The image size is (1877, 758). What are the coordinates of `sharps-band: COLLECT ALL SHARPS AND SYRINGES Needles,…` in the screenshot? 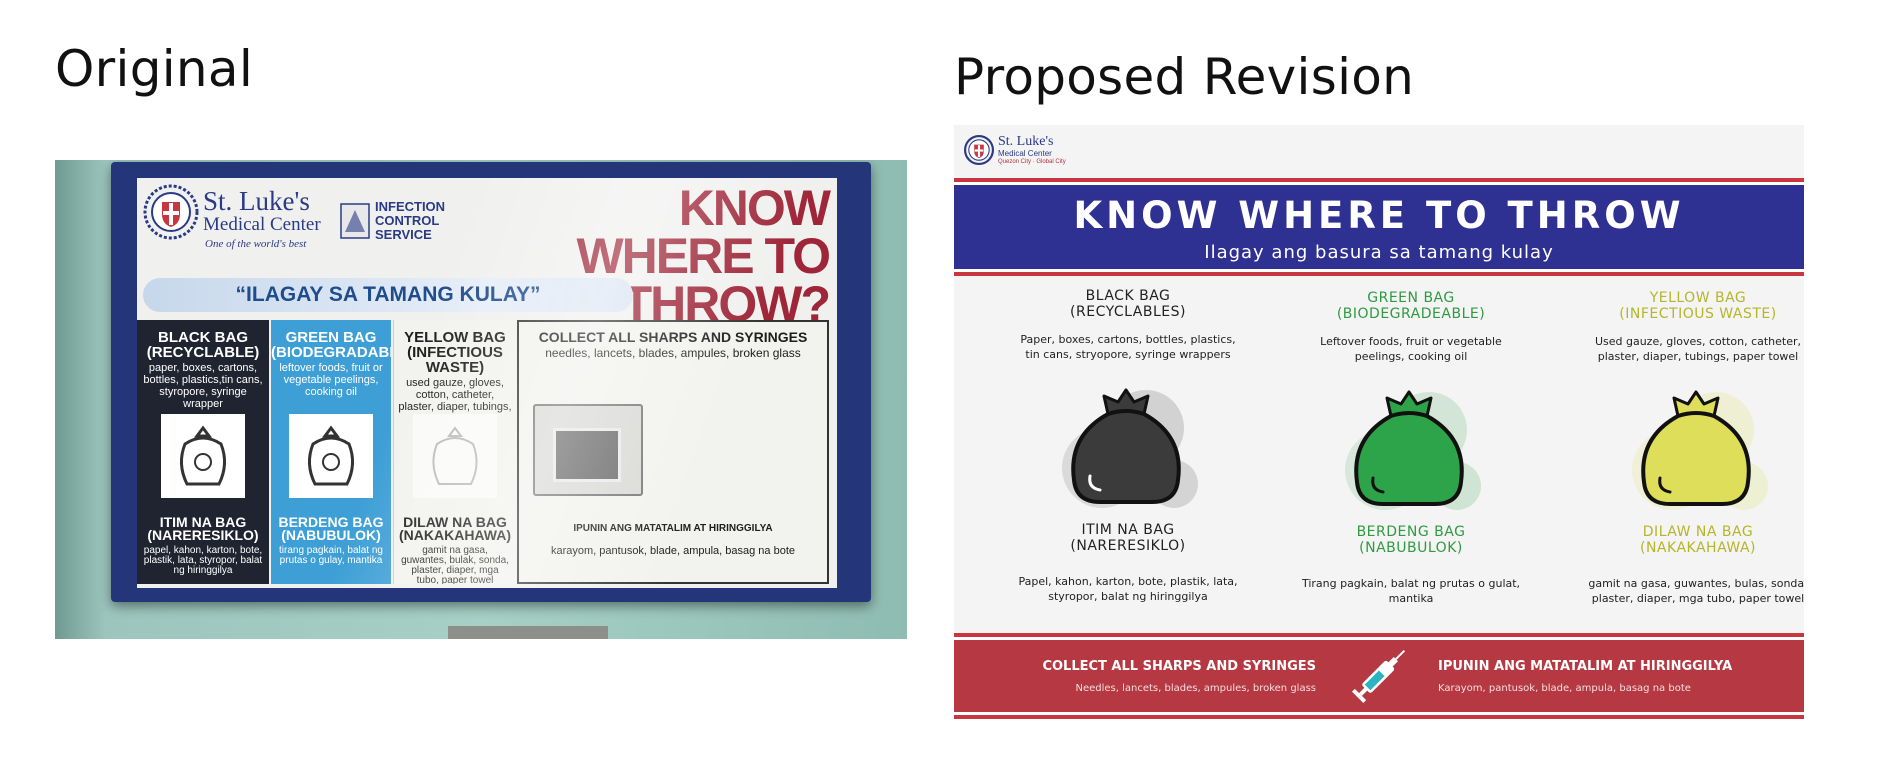 It's located at (1379, 676).